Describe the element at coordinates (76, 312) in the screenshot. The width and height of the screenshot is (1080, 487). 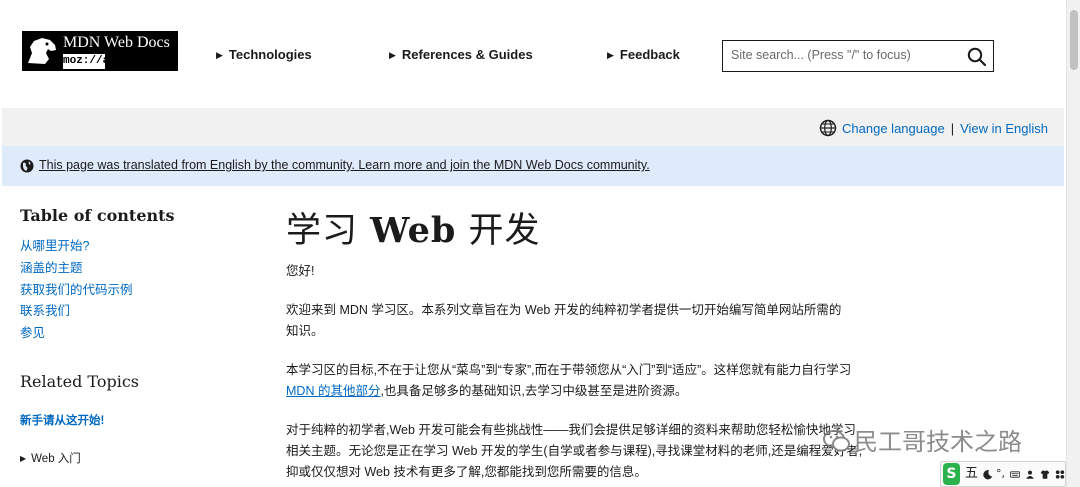
I see `toc-item: 联系我们` at that location.